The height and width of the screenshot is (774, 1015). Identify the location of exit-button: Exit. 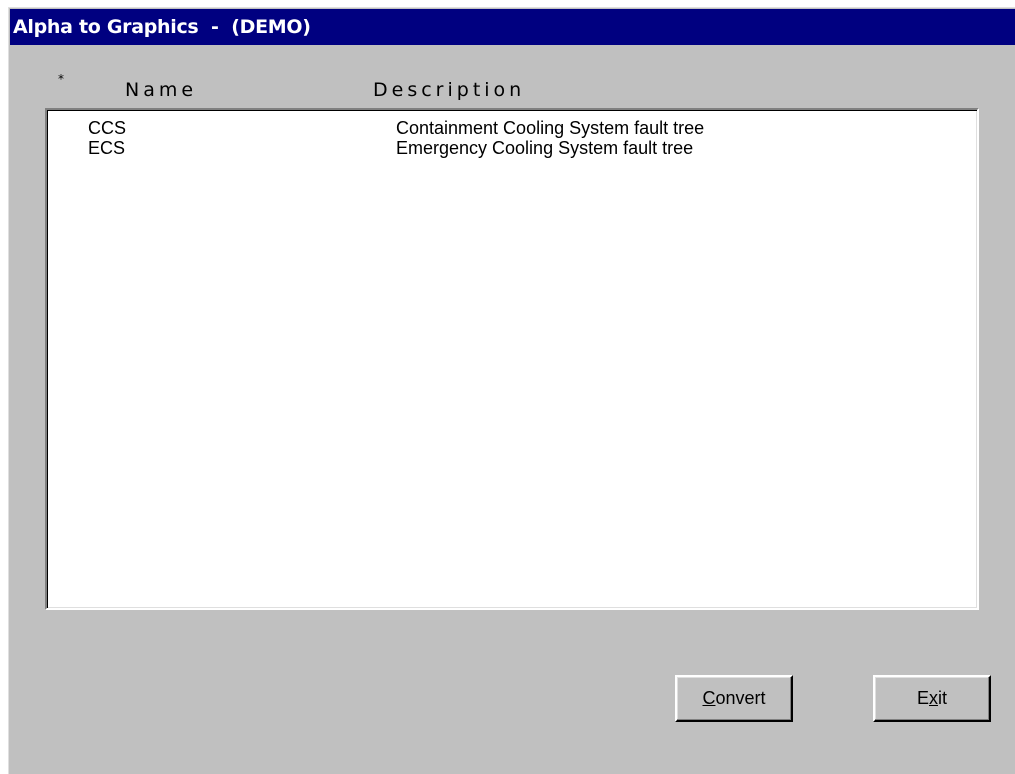
(932, 698).